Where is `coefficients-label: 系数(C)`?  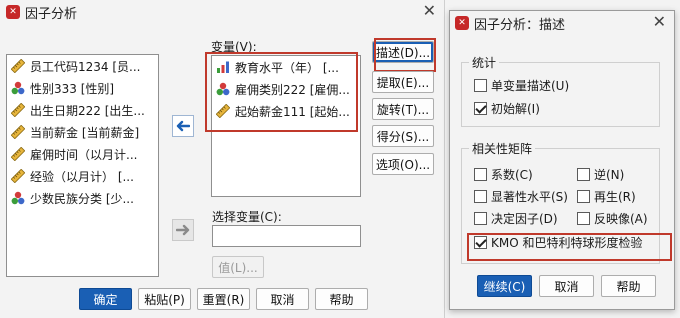 coefficients-label: 系数(C) is located at coordinates (512, 175).